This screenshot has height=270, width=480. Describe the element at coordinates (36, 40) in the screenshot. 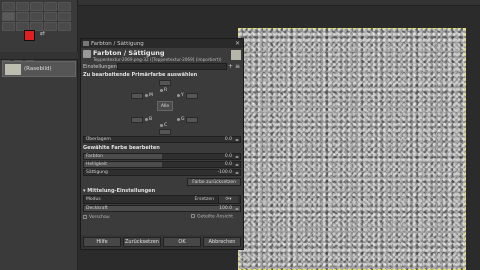

I see `color-swatches: ⇄` at that location.